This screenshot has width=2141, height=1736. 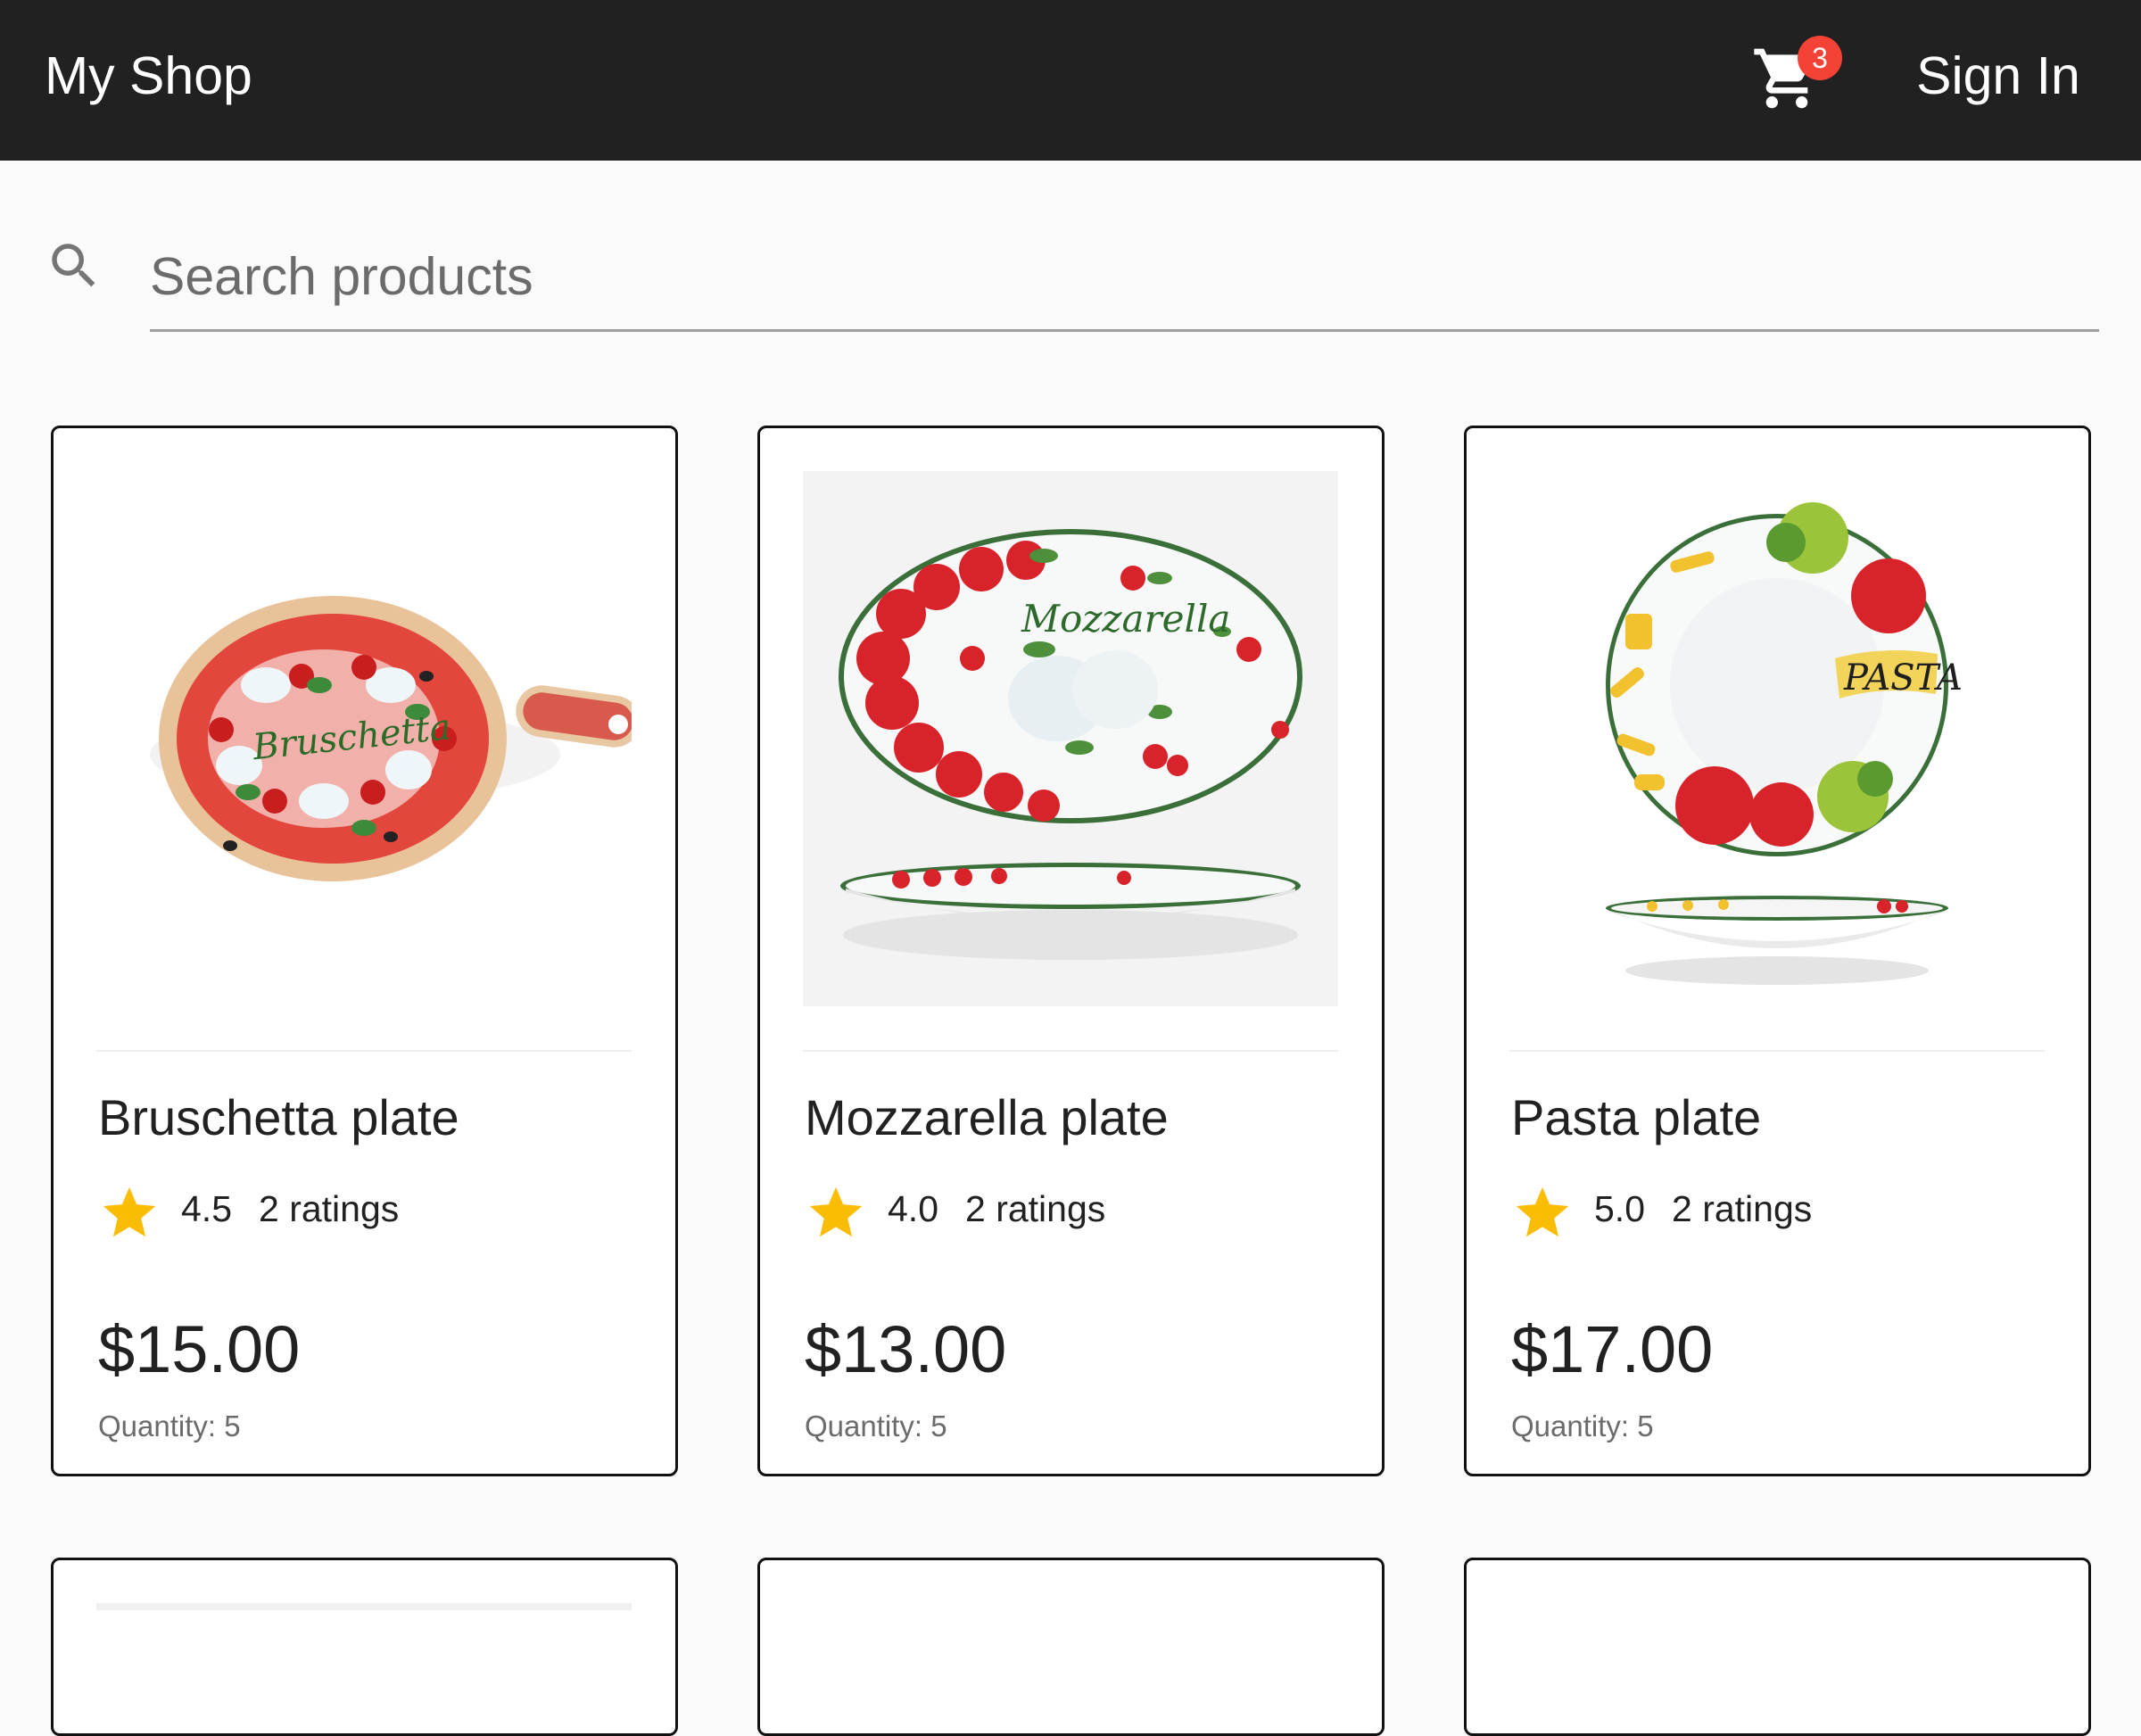 I want to click on product-name: Bruschetta plate, so click(x=278, y=1117).